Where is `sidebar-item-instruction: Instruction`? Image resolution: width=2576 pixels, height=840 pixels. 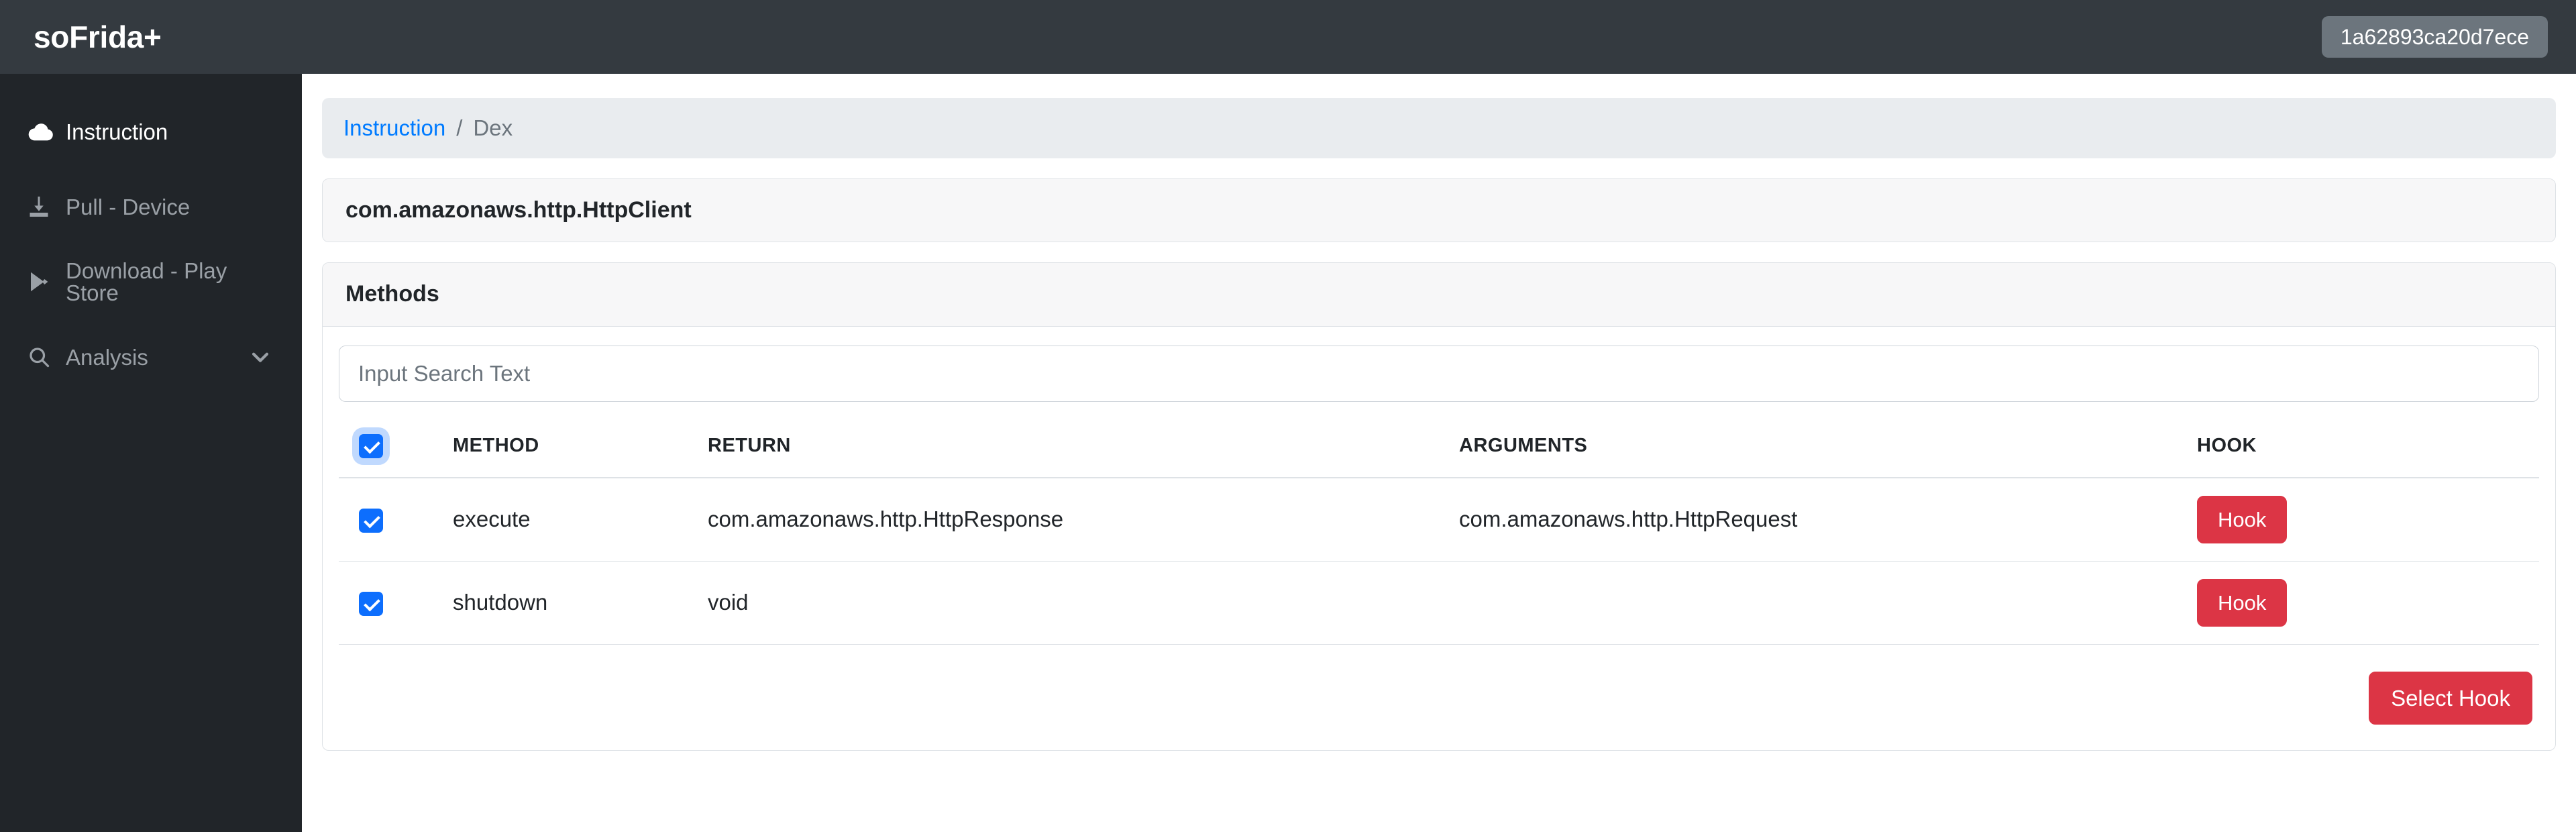
sidebar-item-instruction: Instruction is located at coordinates (151, 132).